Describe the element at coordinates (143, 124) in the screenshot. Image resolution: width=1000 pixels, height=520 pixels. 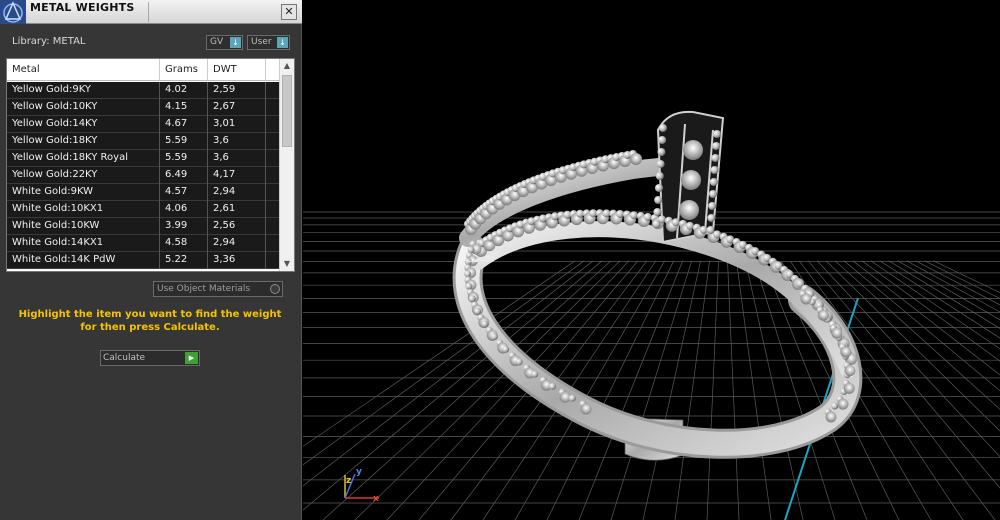
I see `table-row: Yellow Gold:14KY 4.67 3,01` at that location.